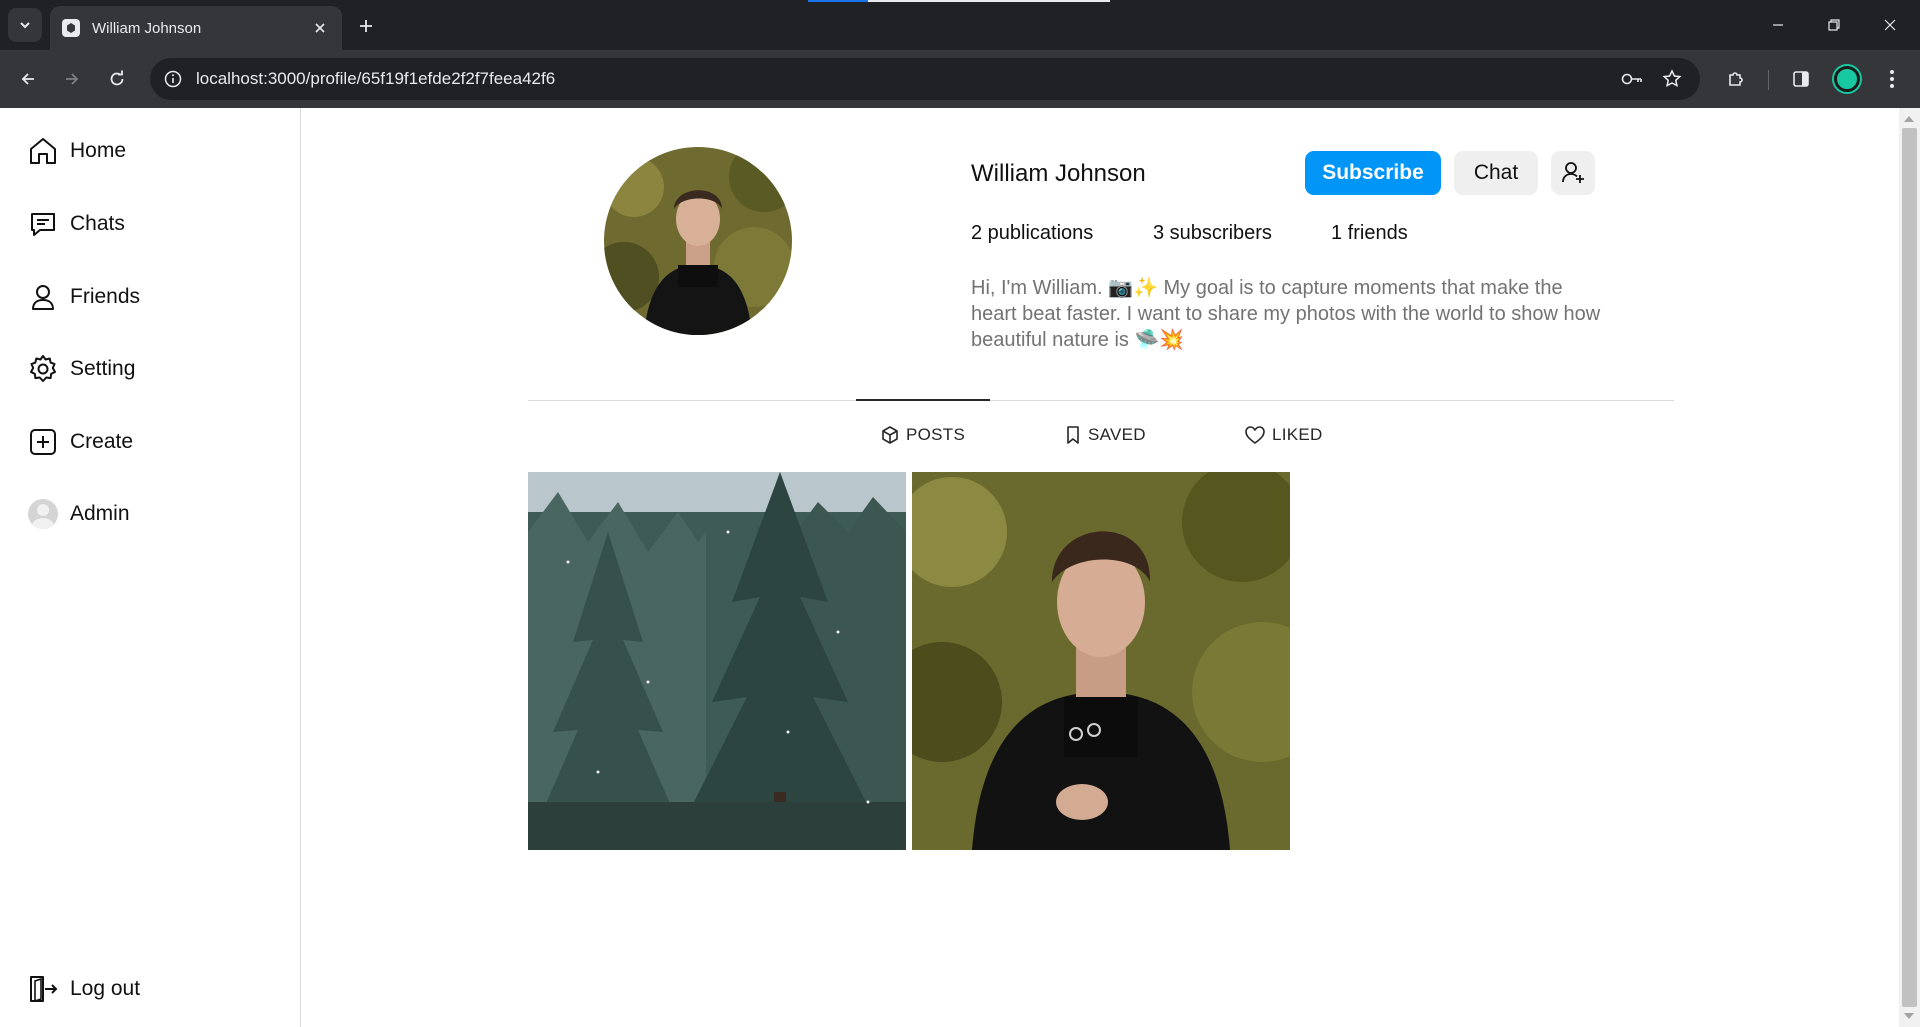  I want to click on close-tab-icon, so click(320, 28).